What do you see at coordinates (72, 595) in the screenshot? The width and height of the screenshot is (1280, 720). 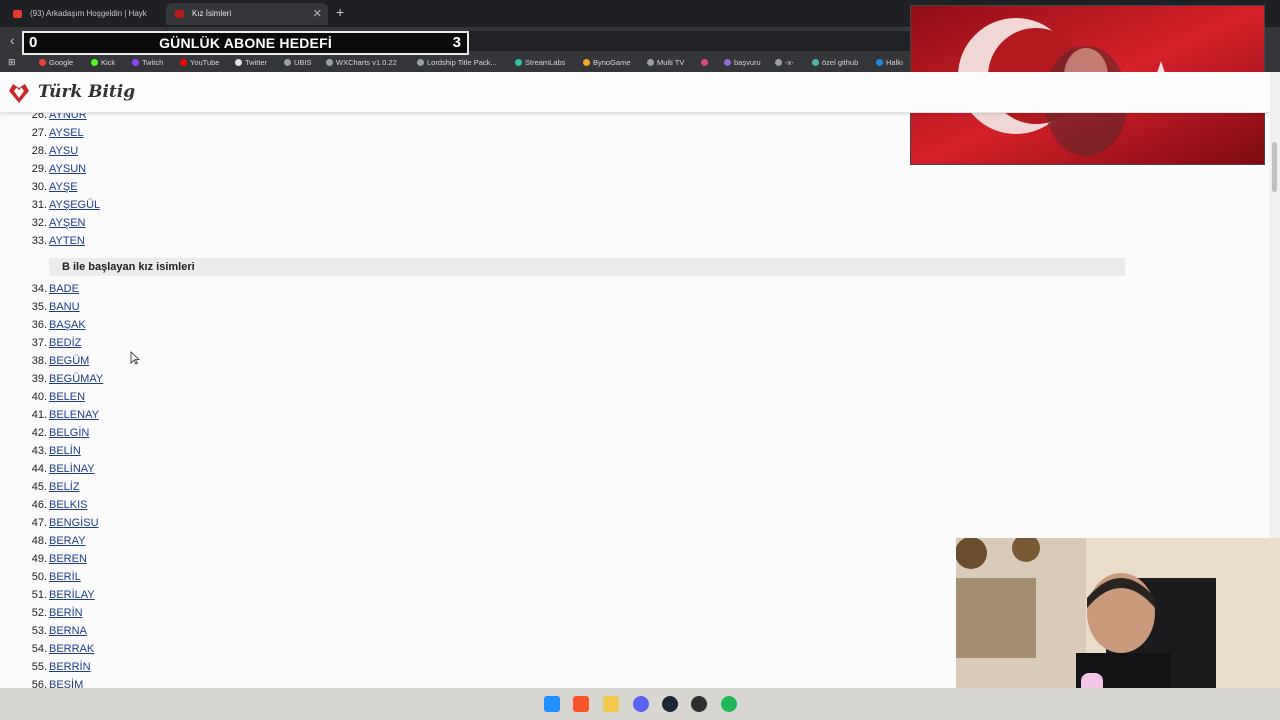 I see `name-link: BERİLAY` at bounding box center [72, 595].